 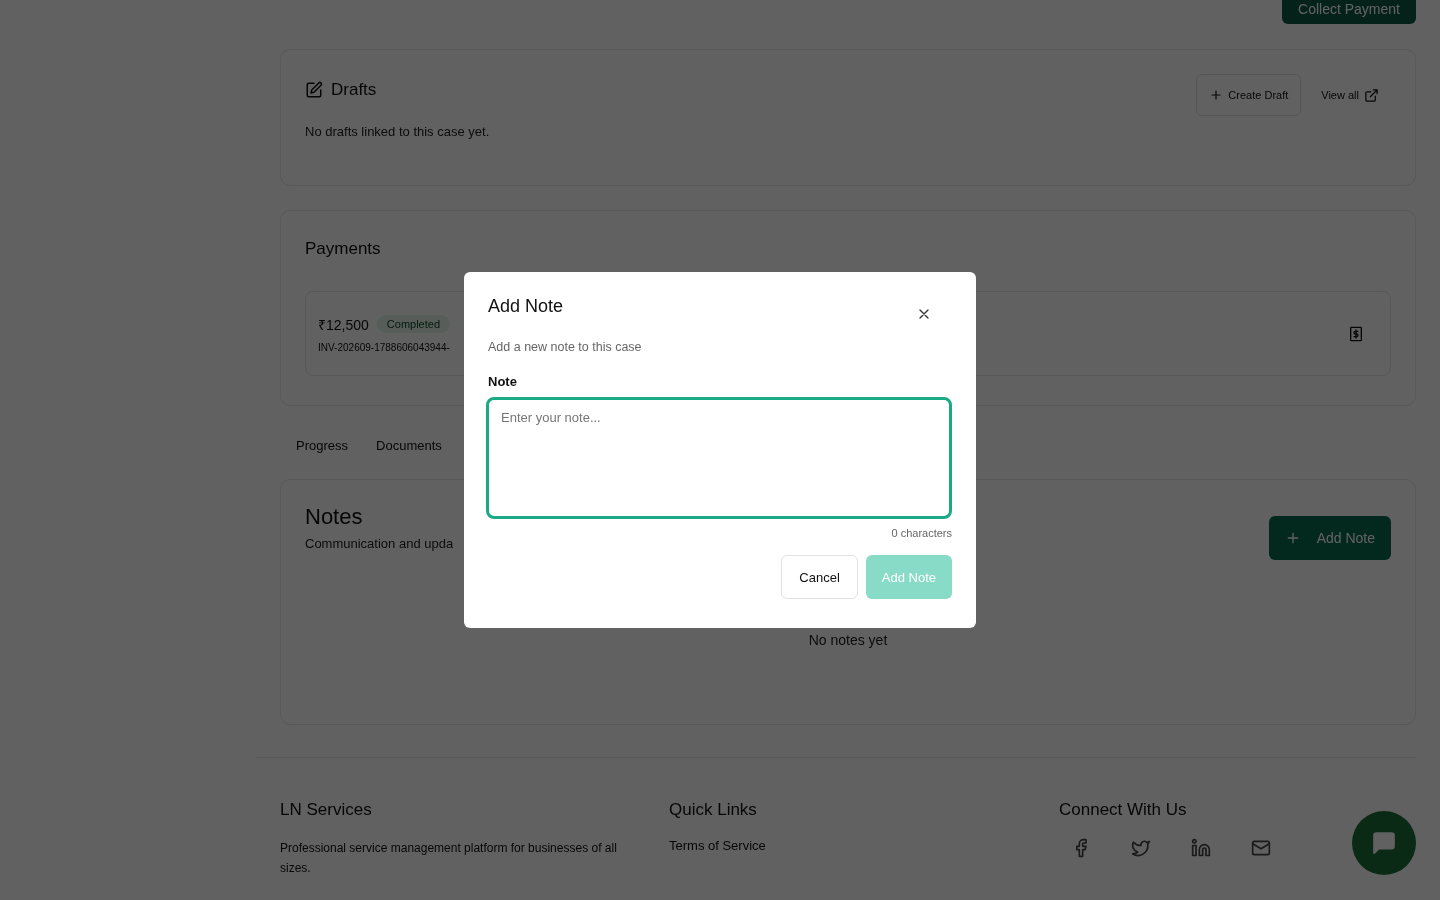 What do you see at coordinates (1216, 95) in the screenshot?
I see `plus-icon` at bounding box center [1216, 95].